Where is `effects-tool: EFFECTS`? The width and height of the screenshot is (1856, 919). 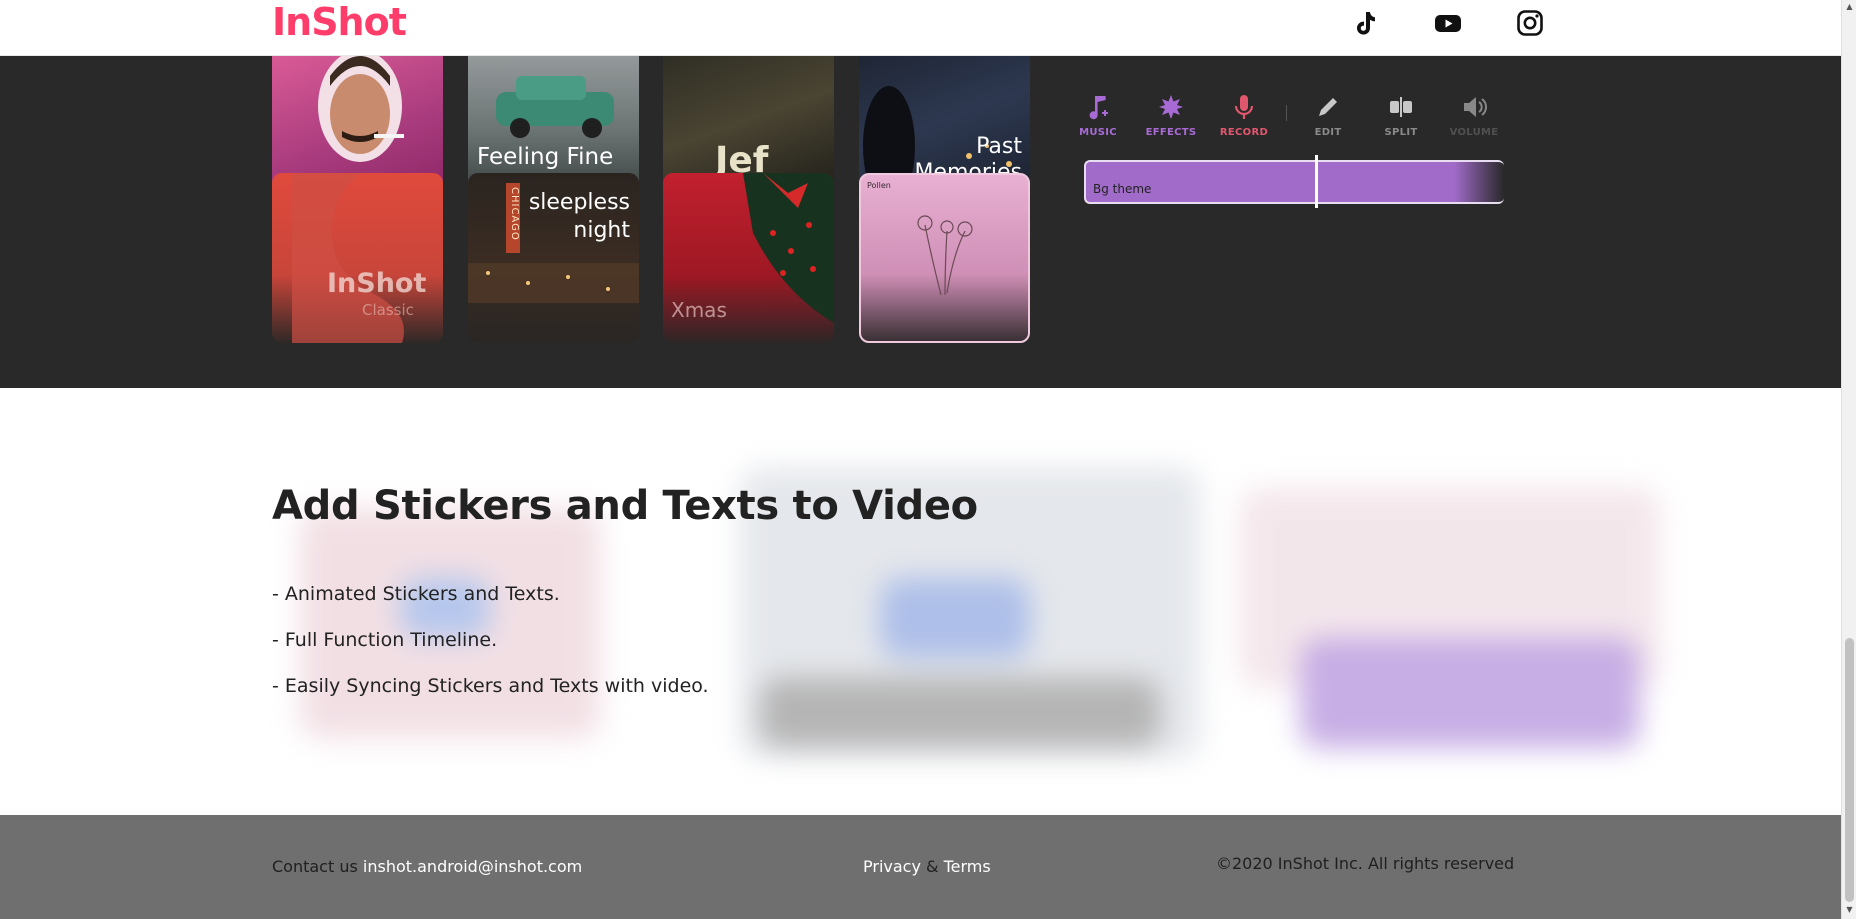 effects-tool: EFFECTS is located at coordinates (1171, 114).